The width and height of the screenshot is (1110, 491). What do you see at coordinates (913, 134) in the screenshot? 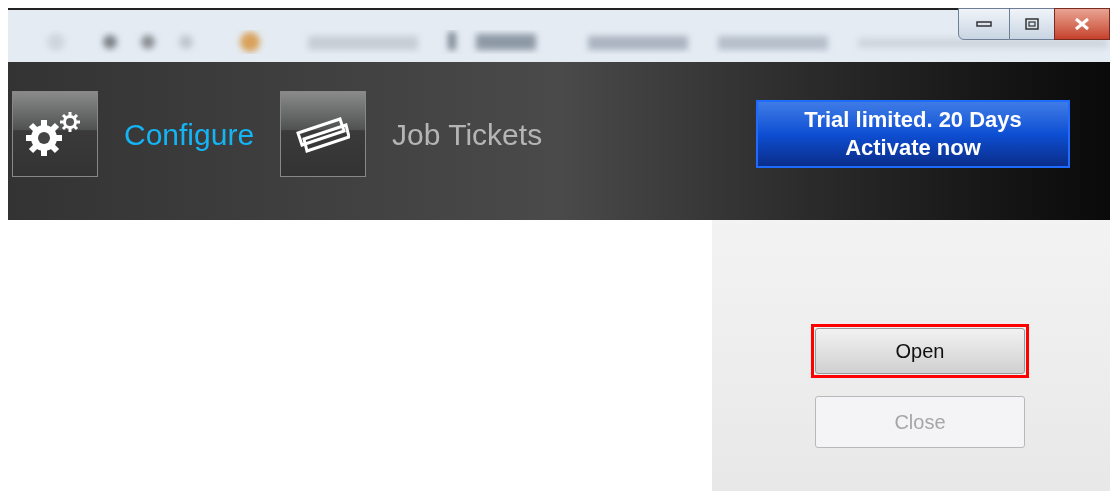
I see `activate-button: Trial limited. 20 Days Activate now` at bounding box center [913, 134].